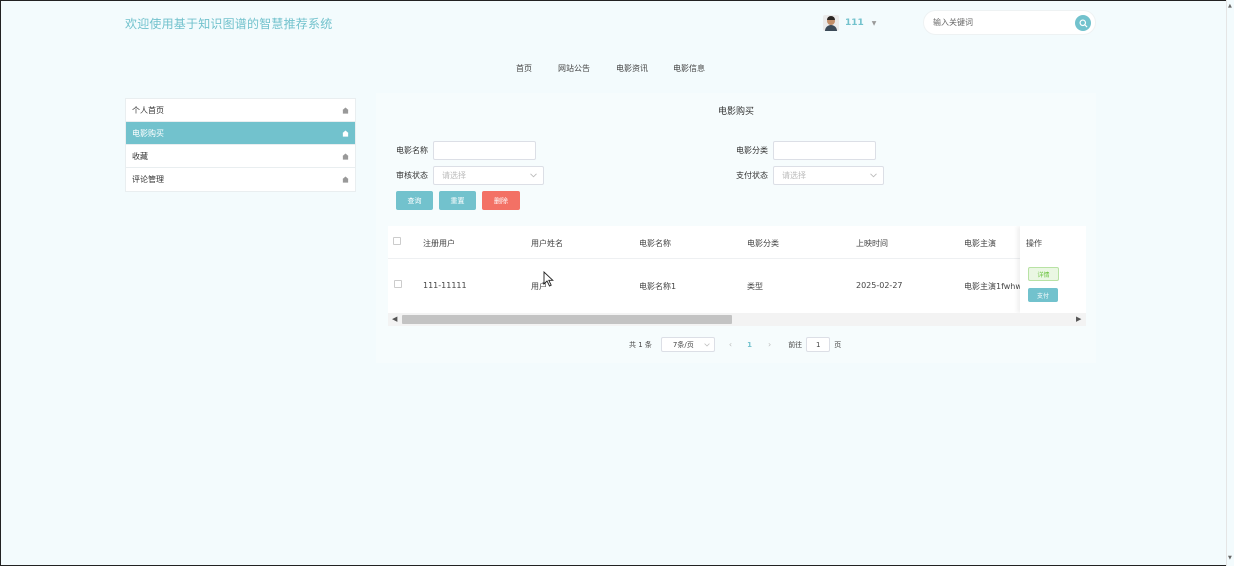 The height and width of the screenshot is (566, 1234). What do you see at coordinates (414, 200) in the screenshot?
I see `query-button: 查询` at bounding box center [414, 200].